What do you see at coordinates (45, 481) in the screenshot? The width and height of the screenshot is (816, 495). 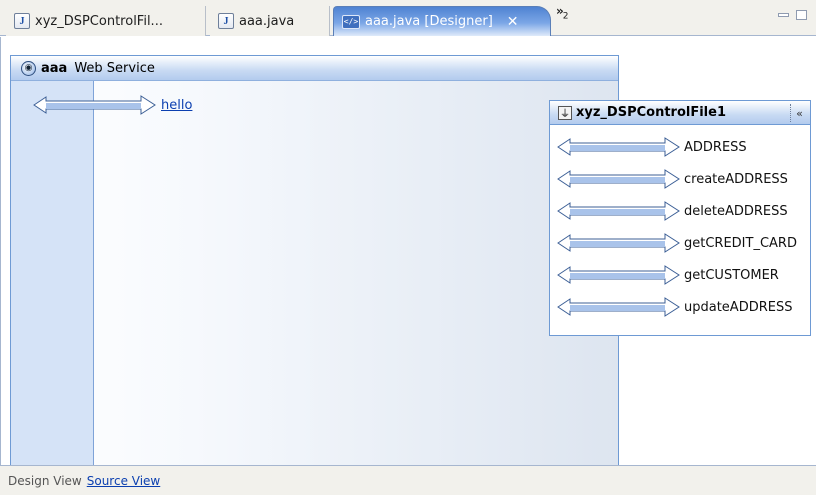 I see `design-view-tab: Design View` at bounding box center [45, 481].